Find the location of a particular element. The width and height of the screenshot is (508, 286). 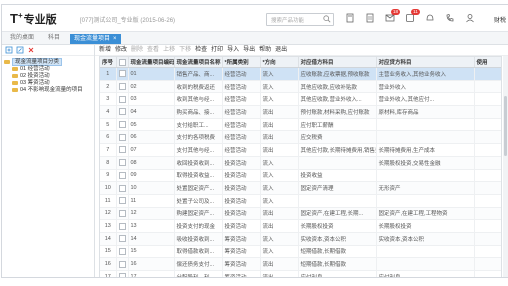

table-row: 8 08 收回投资收到... 投资活动 流入 长期股权投资,交易性金融 is located at coordinates (300, 163).